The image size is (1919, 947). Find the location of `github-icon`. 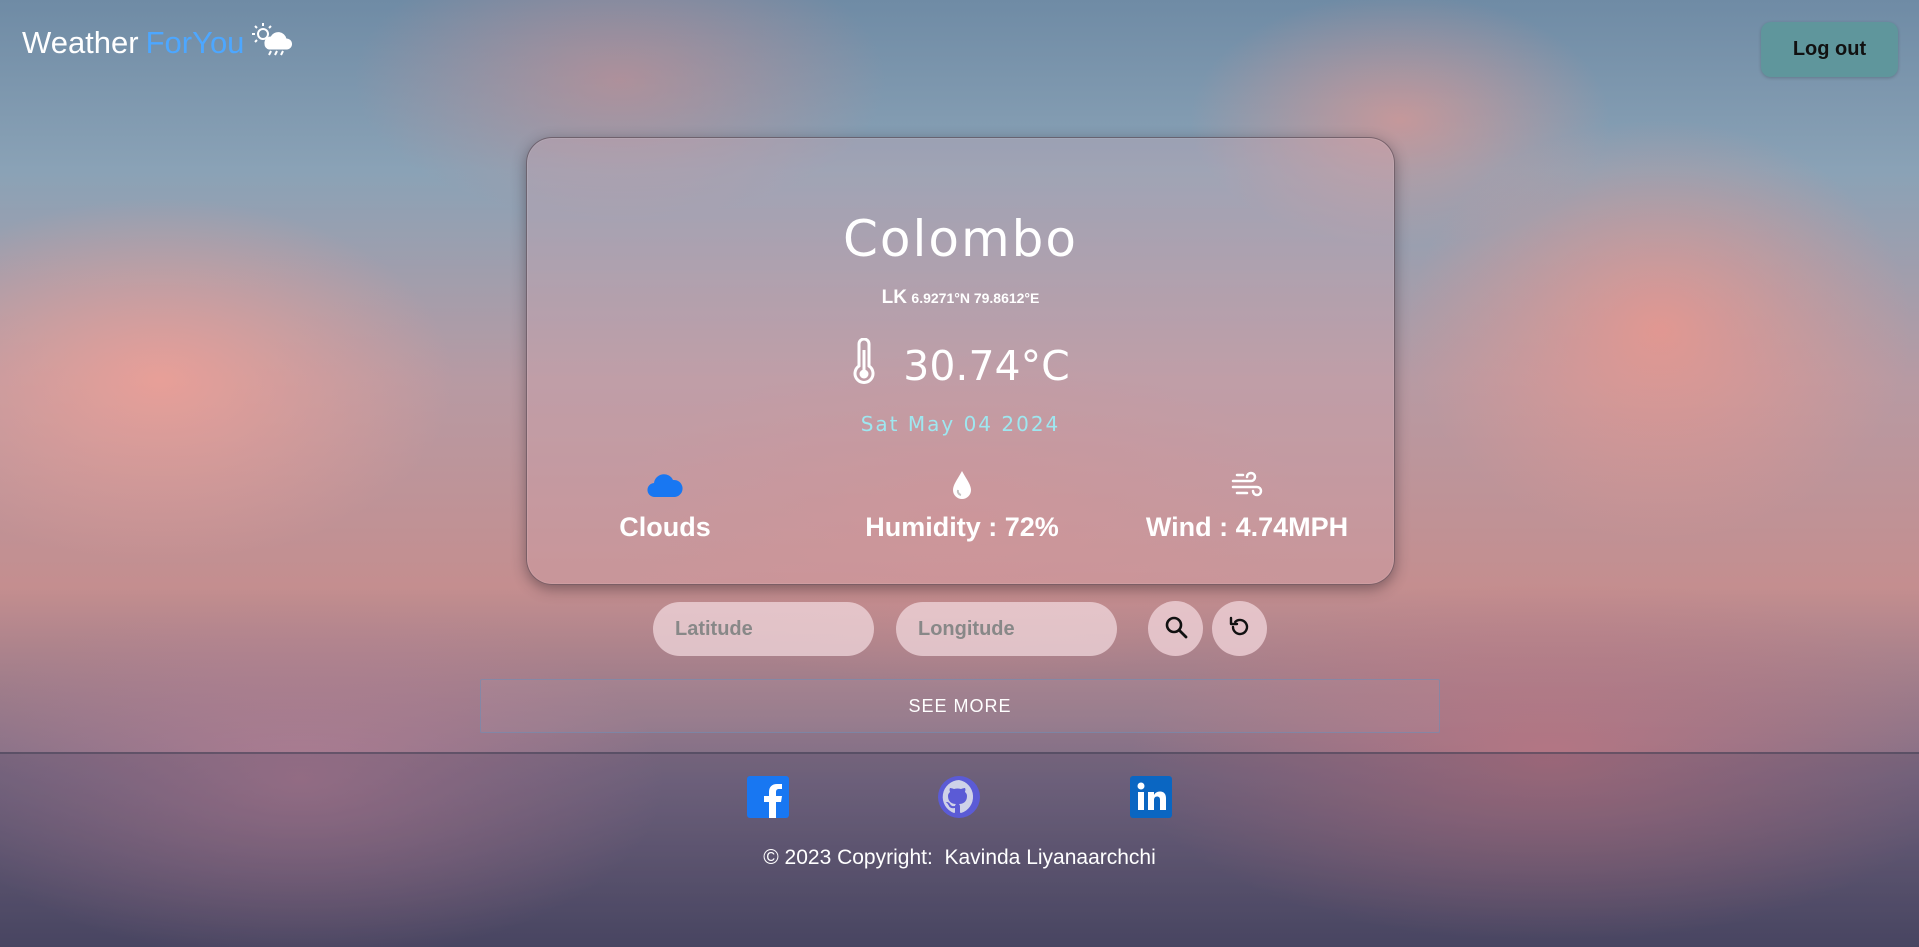

github-icon is located at coordinates (959, 799).